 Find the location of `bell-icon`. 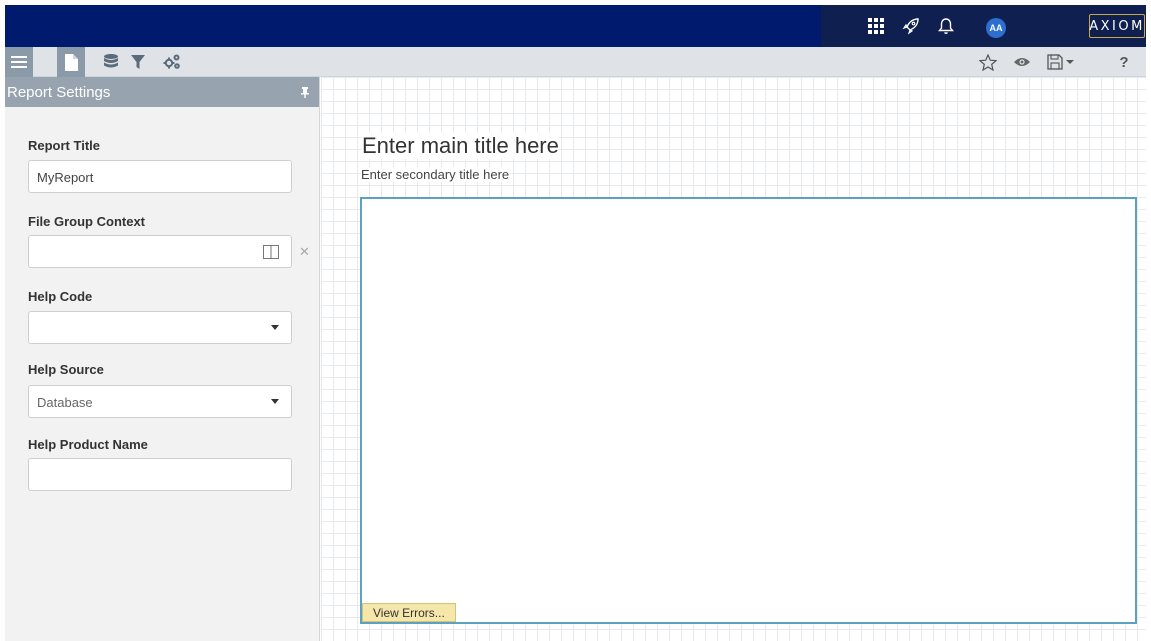

bell-icon is located at coordinates (946, 26).